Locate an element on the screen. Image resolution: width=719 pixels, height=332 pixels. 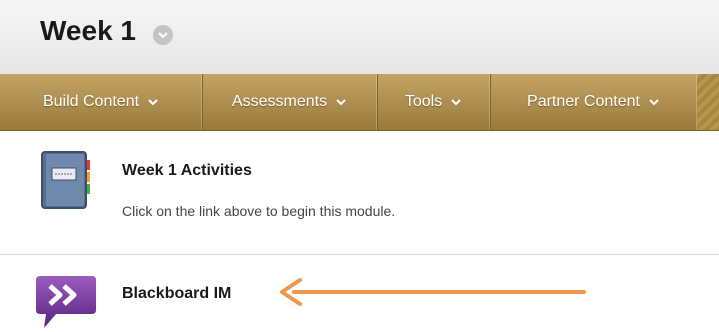
divider is located at coordinates (359, 254).